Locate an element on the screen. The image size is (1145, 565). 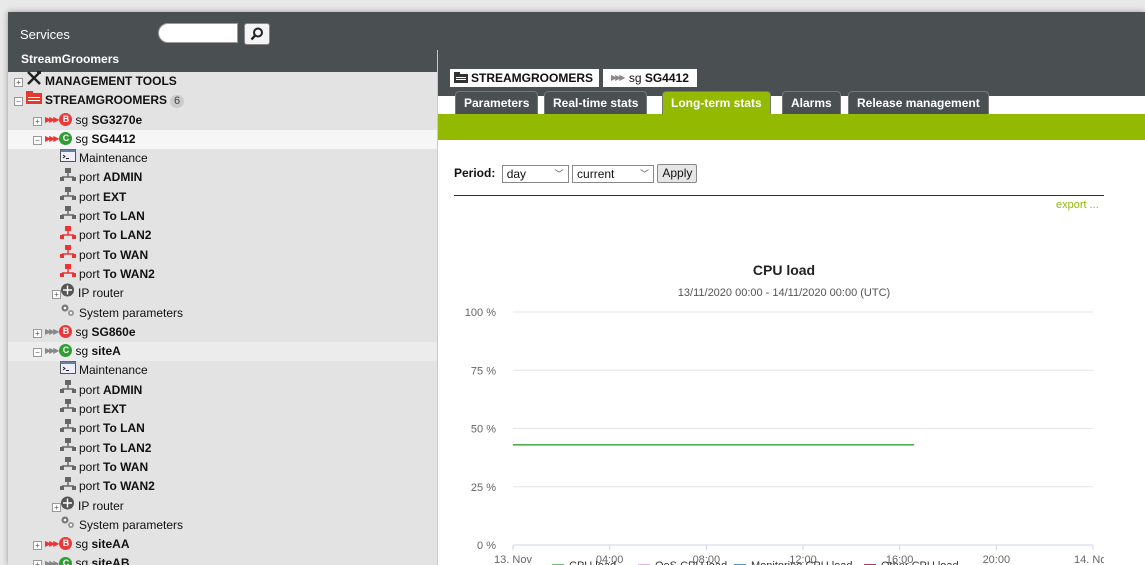
tools-icon is located at coordinates (34, 81).